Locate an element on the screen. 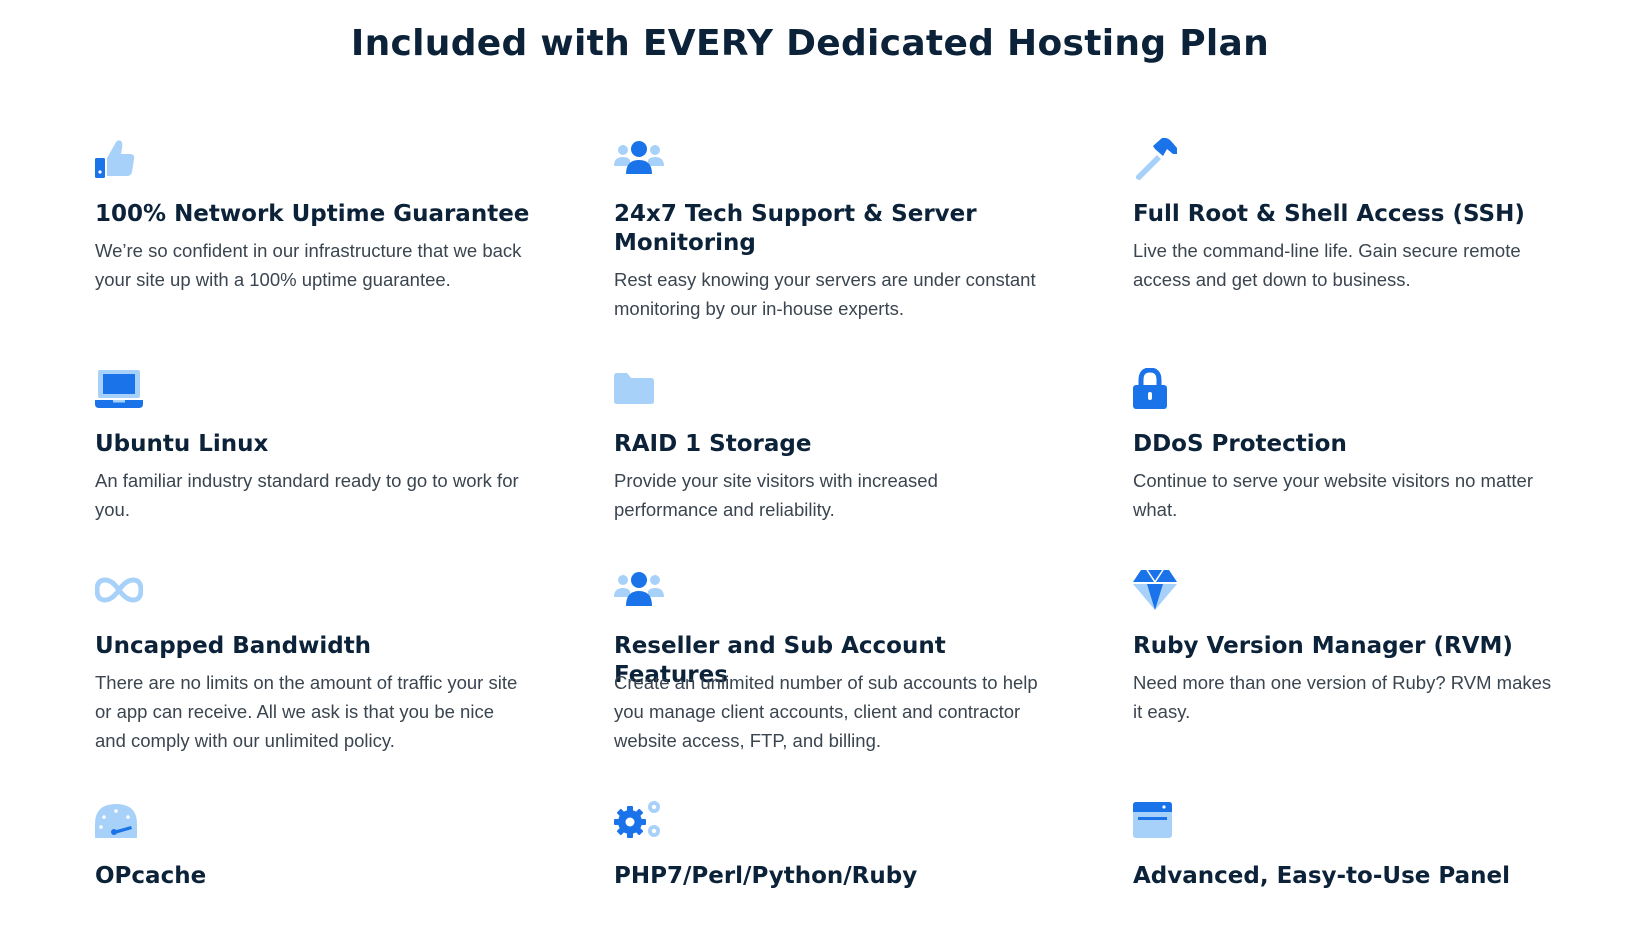 This screenshot has height=952, width=1650. thumbs-up-icon is located at coordinates (120, 161).